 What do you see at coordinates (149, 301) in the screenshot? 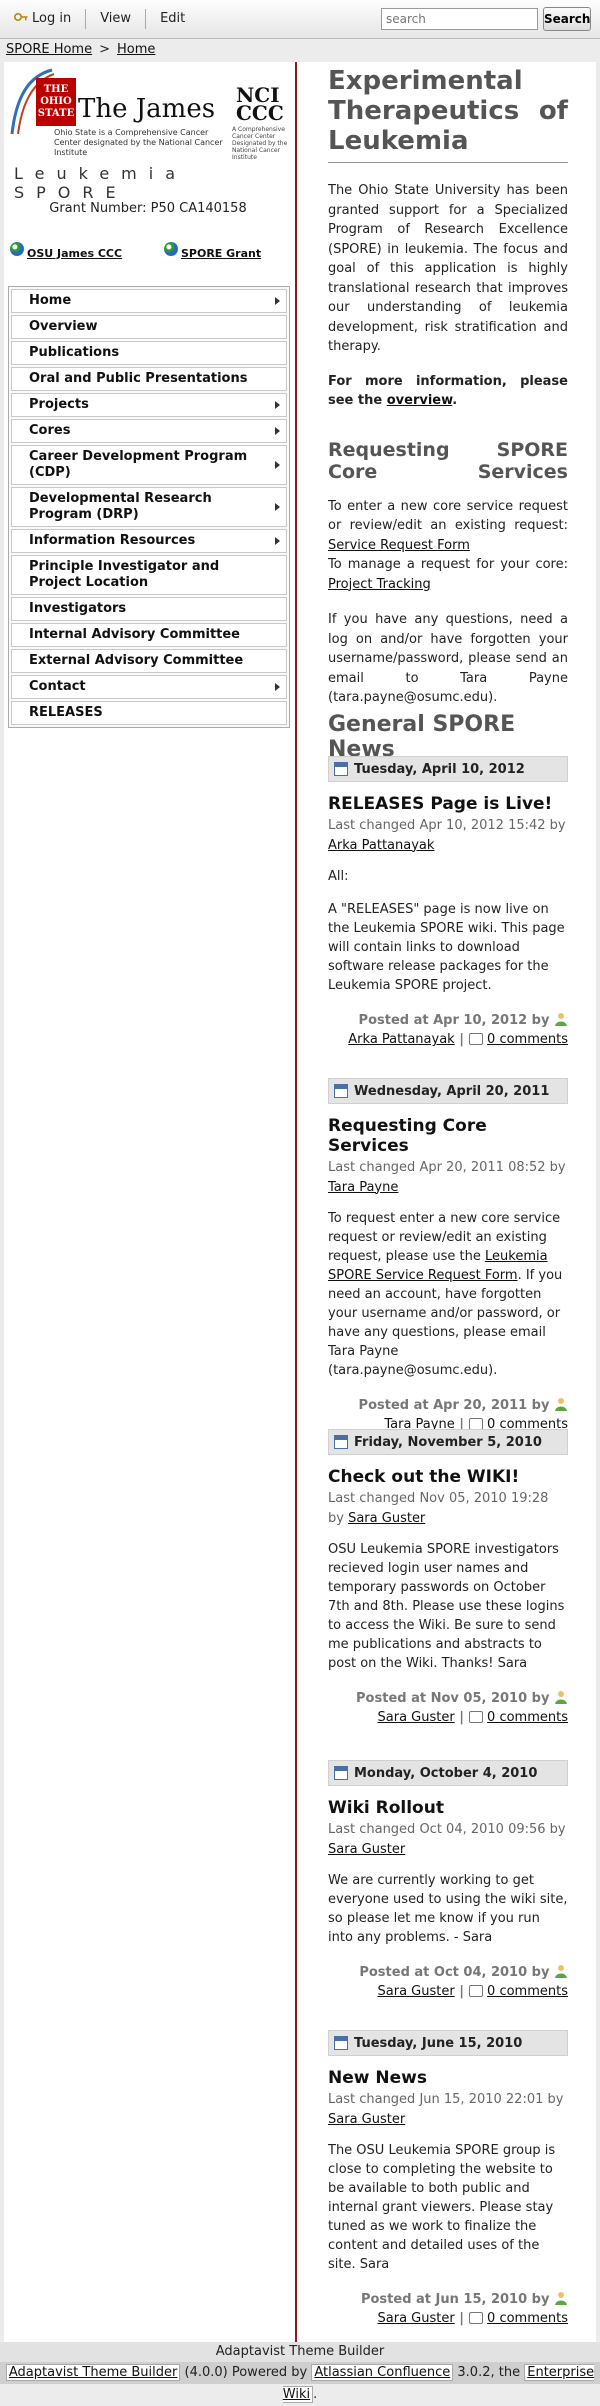
I see `sidebar-item-home: Home` at bounding box center [149, 301].